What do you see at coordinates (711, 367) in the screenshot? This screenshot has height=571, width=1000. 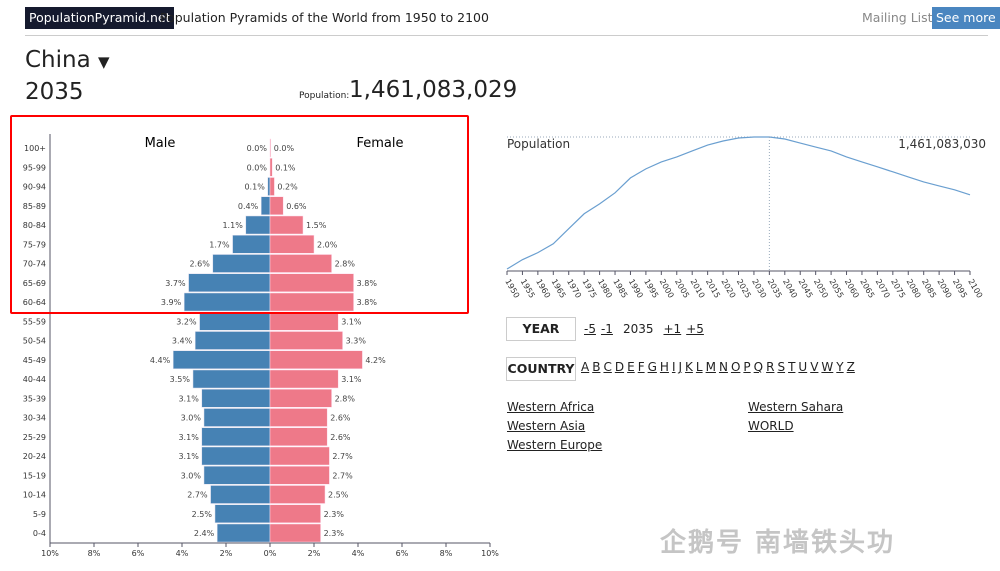 I see `letter-link-m: M` at bounding box center [711, 367].